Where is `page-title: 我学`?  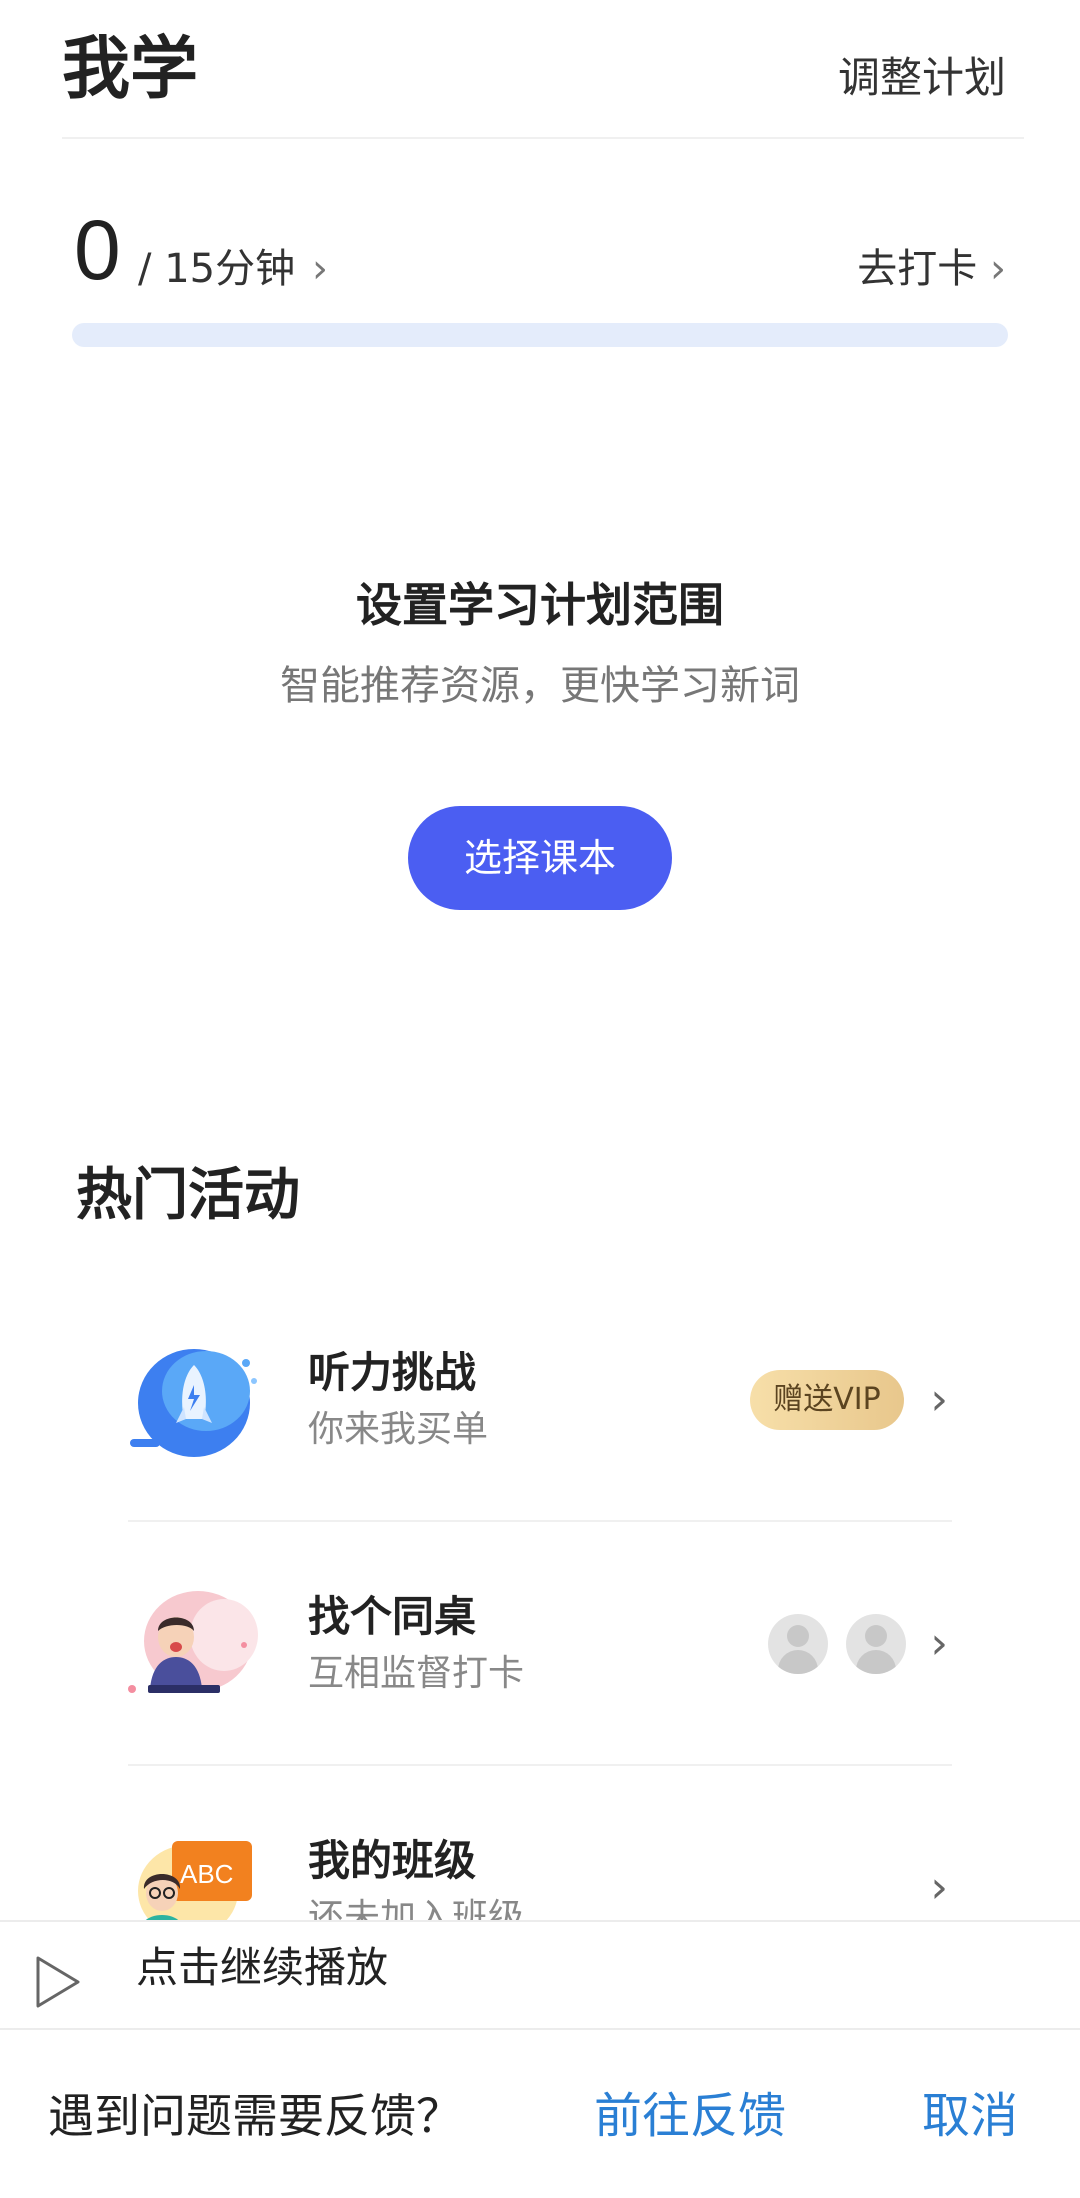 page-title: 我学 is located at coordinates (130, 69).